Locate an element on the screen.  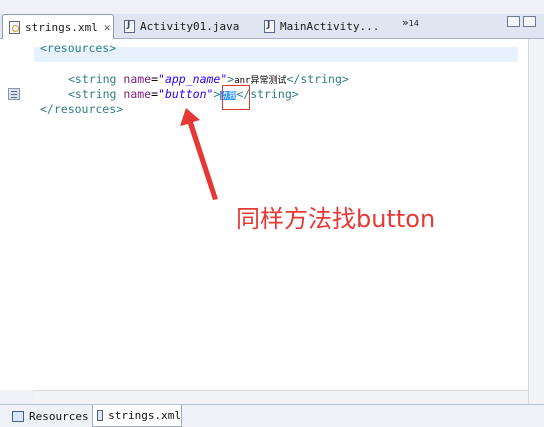
vertical-scrollbar is located at coordinates (536, 221).